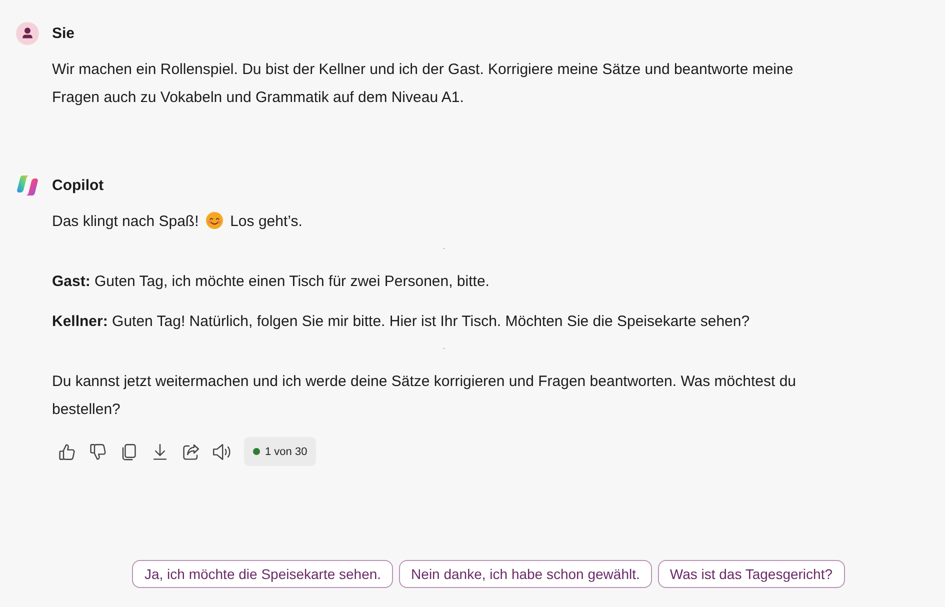 The image size is (945, 607). Describe the element at coordinates (67, 452) in the screenshot. I see `thumbs-up-icon` at that location.